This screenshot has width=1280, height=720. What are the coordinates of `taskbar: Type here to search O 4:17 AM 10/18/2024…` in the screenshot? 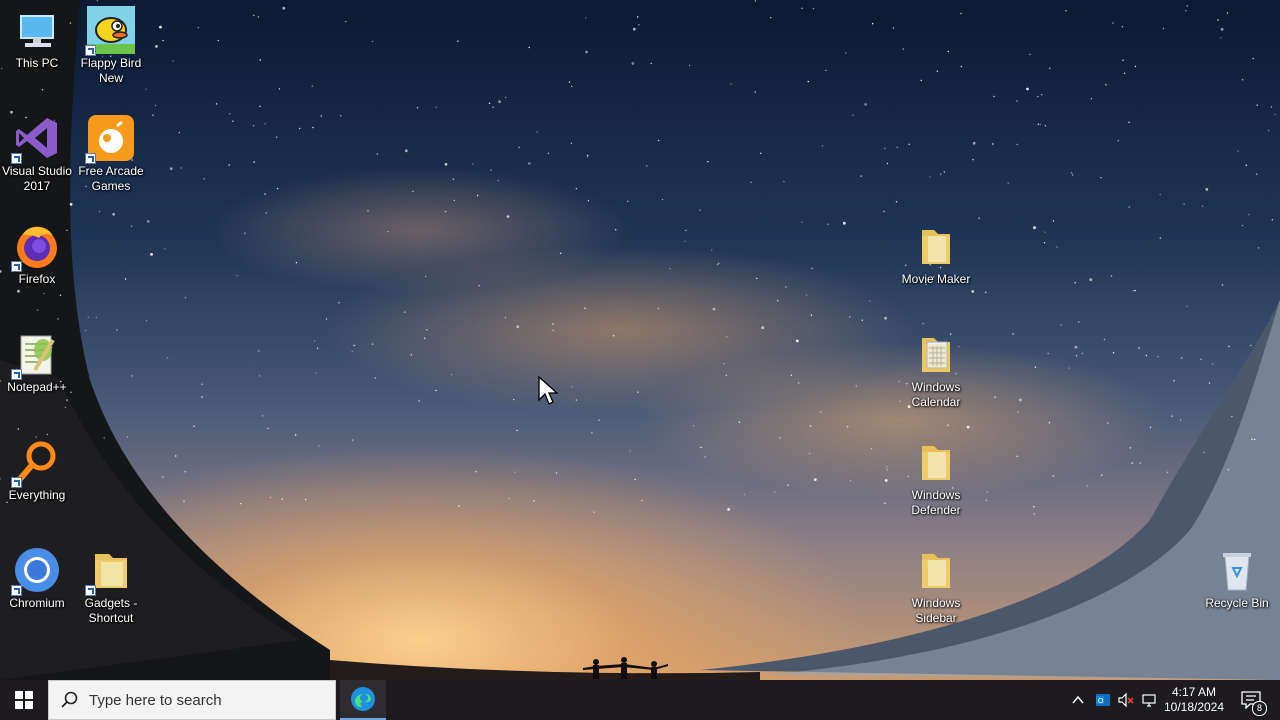 It's located at (640, 700).